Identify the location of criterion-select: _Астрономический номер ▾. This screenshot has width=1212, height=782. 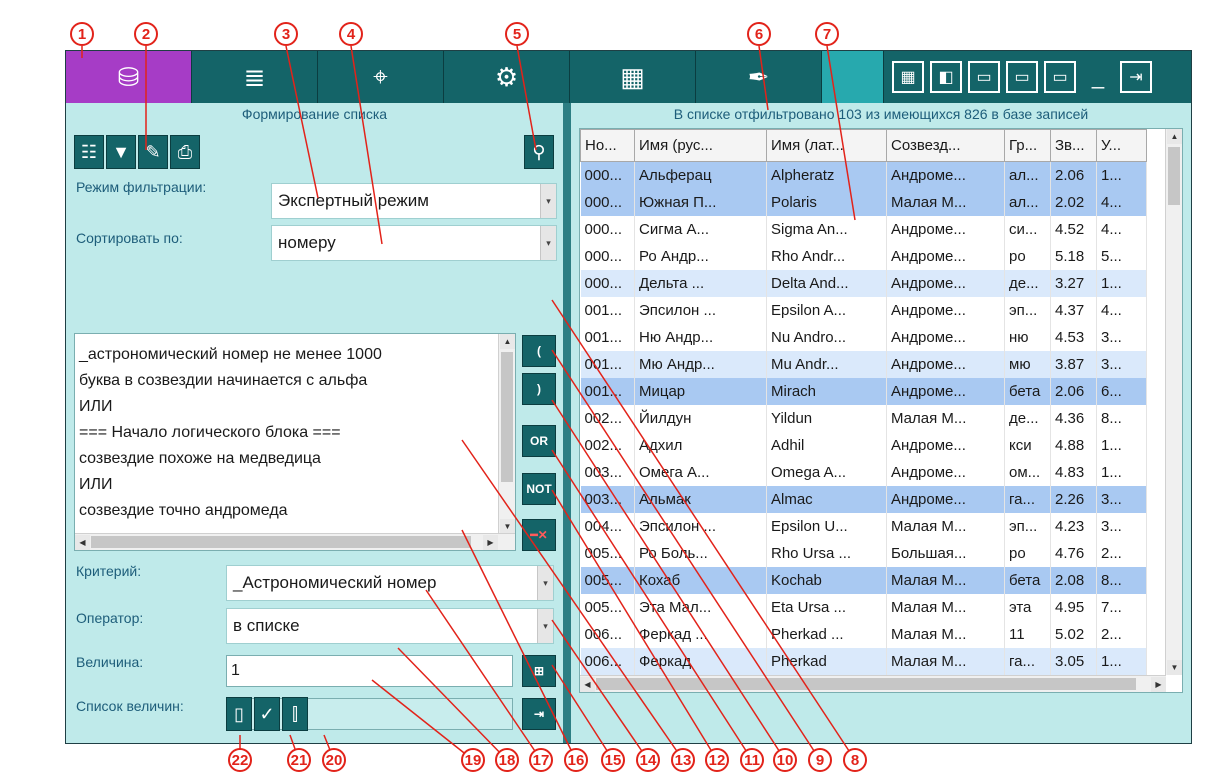
(390, 583).